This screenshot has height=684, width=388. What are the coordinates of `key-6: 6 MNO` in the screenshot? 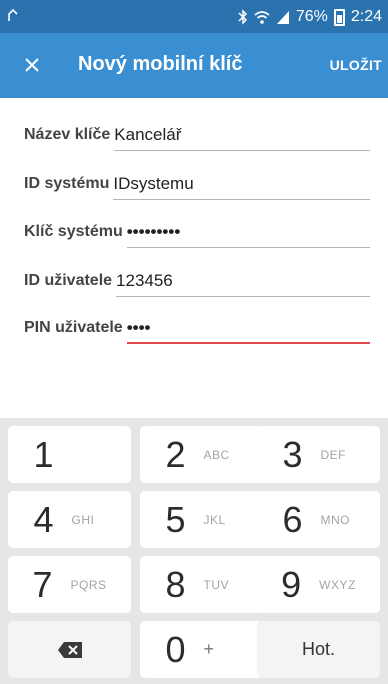 It's located at (318, 519).